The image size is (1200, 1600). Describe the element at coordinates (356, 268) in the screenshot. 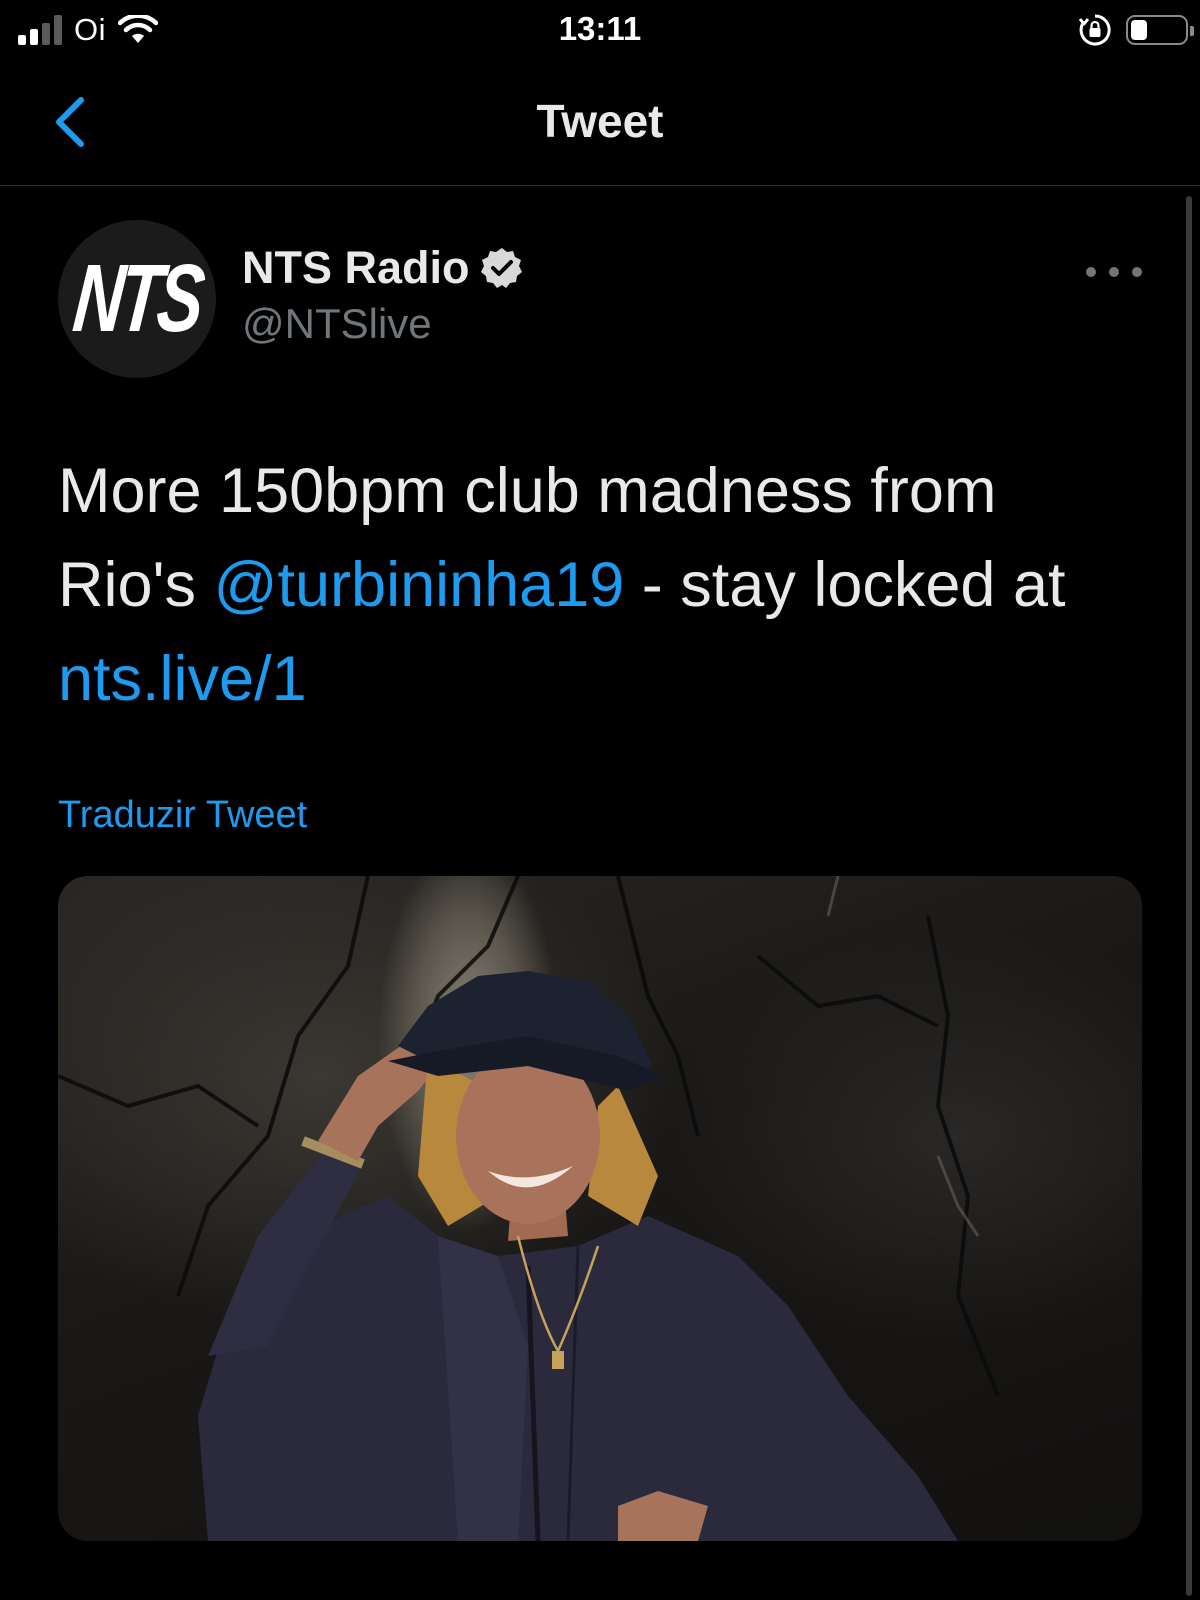

I see `display-name: NTS Radio` at that location.